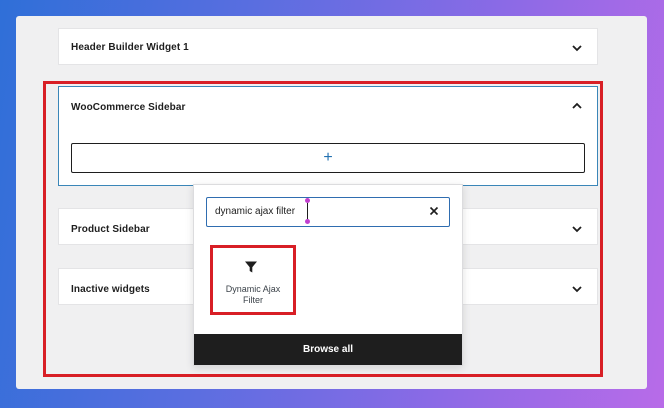  Describe the element at coordinates (307, 221) in the screenshot. I see `selection-handle-bottom` at that location.